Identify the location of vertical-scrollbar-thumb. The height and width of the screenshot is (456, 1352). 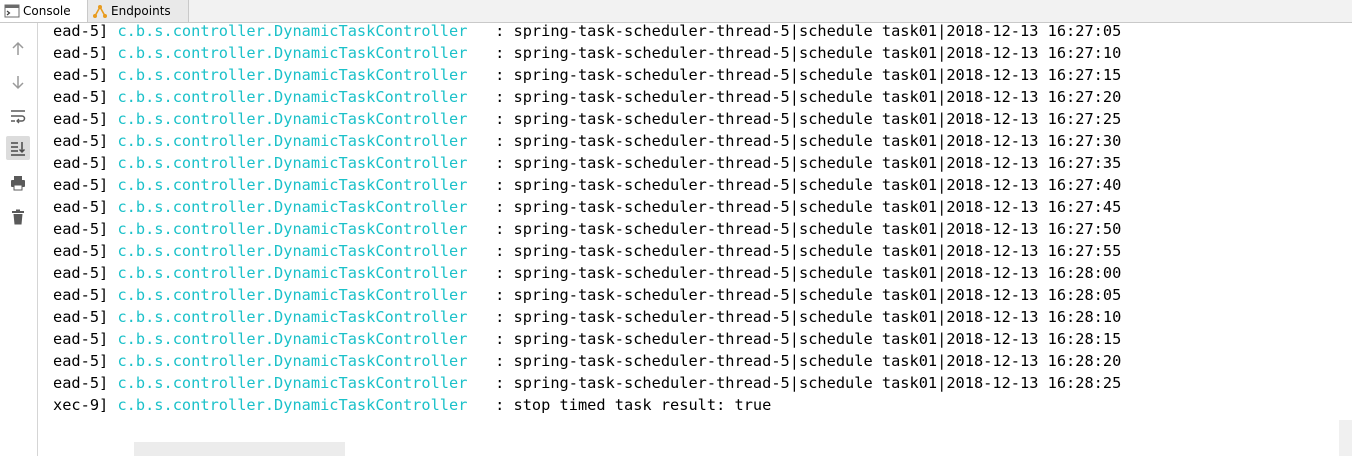
(1345, 438).